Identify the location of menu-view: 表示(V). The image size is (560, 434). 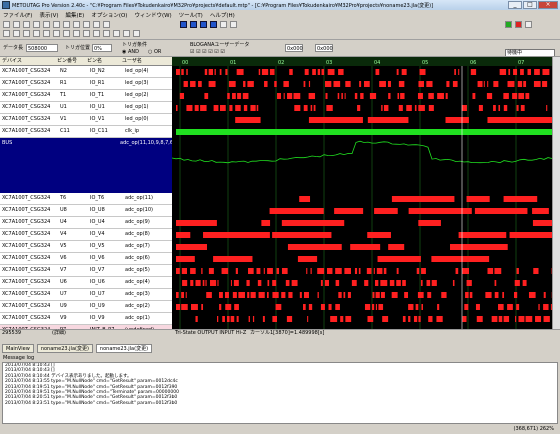
(48, 15).